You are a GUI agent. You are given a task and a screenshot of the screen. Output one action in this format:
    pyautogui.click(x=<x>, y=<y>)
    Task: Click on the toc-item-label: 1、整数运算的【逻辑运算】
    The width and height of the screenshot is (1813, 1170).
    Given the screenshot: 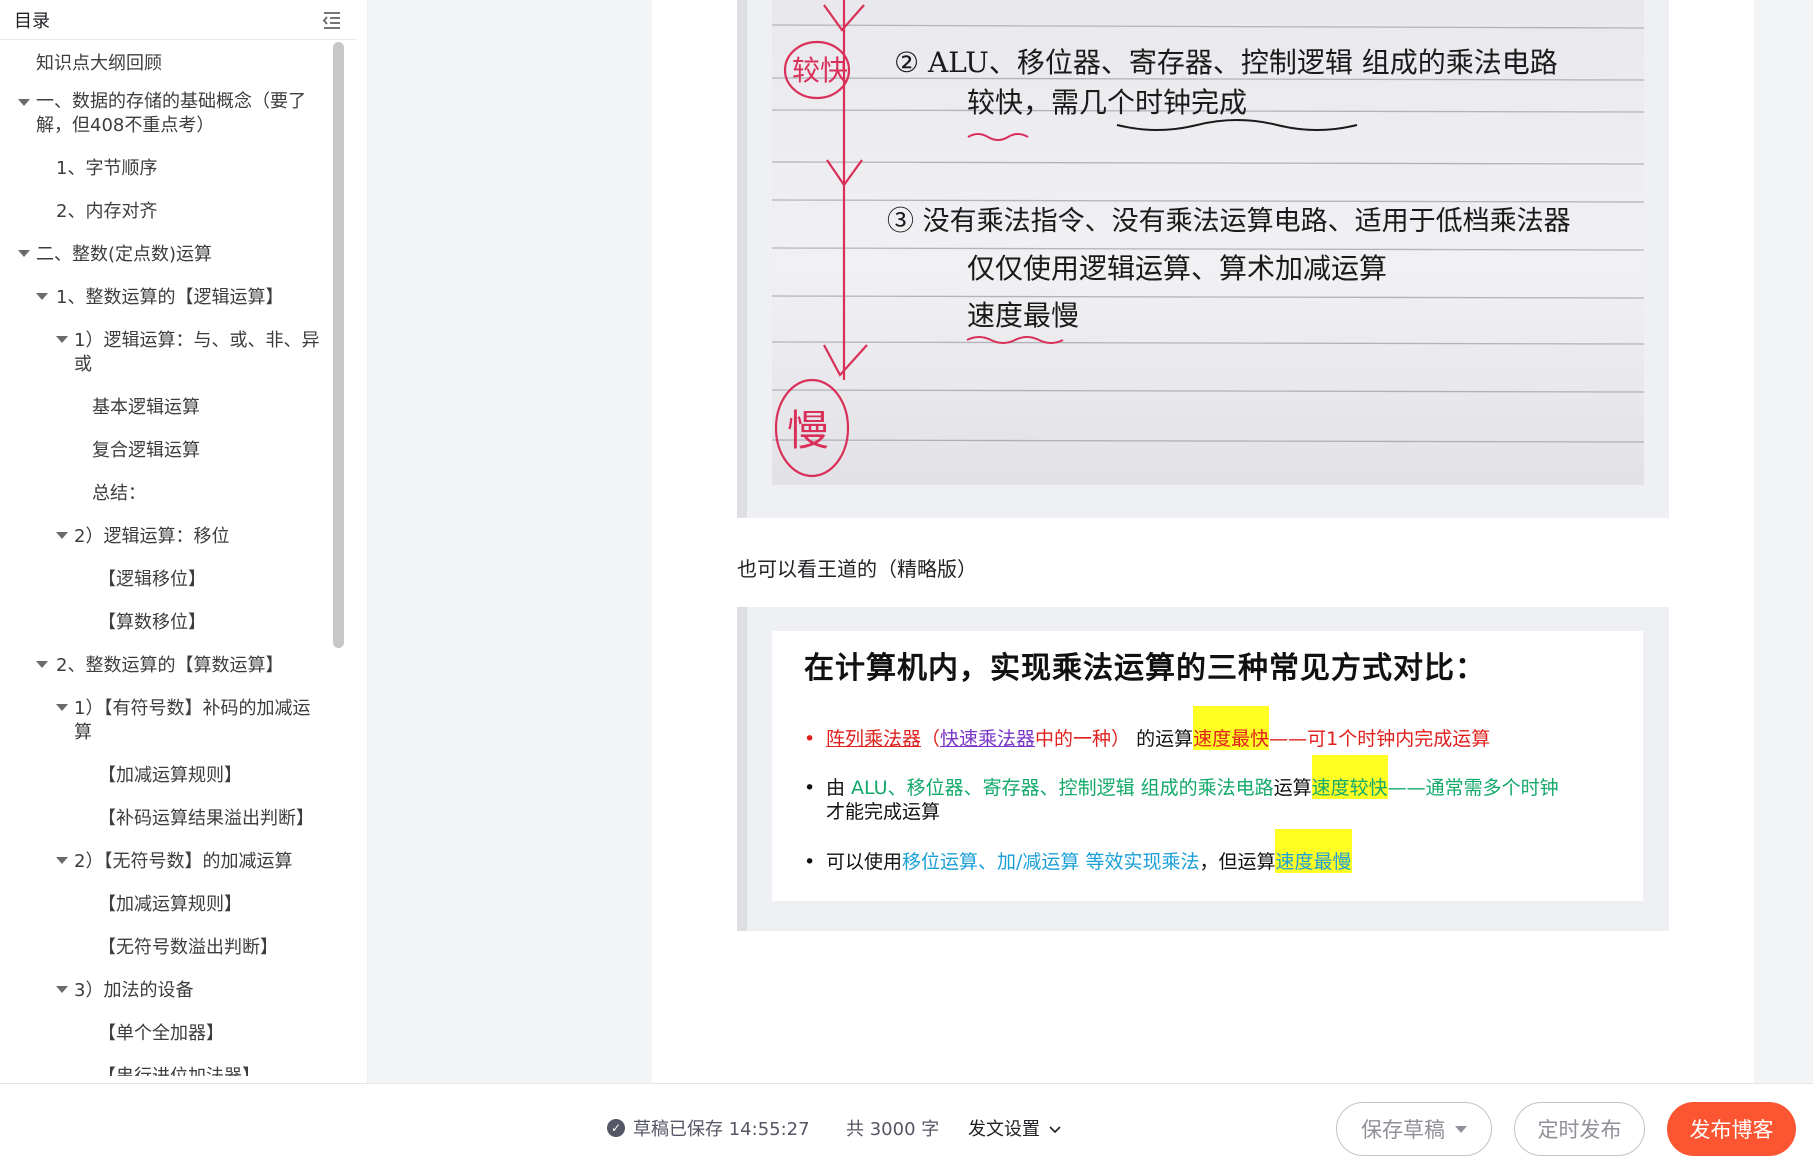 What is the action you would take?
    pyautogui.click(x=170, y=297)
    